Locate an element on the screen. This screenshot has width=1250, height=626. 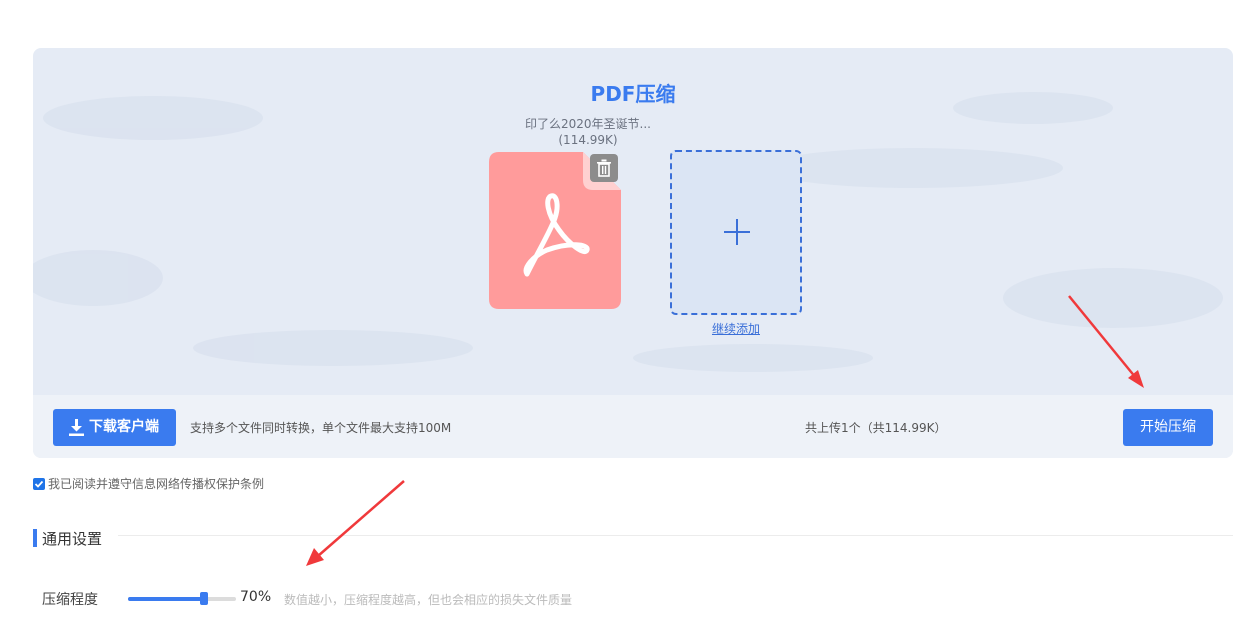
agreement-row: 我已阅读并遵守信息网络传播权保护条例 is located at coordinates (148, 484).